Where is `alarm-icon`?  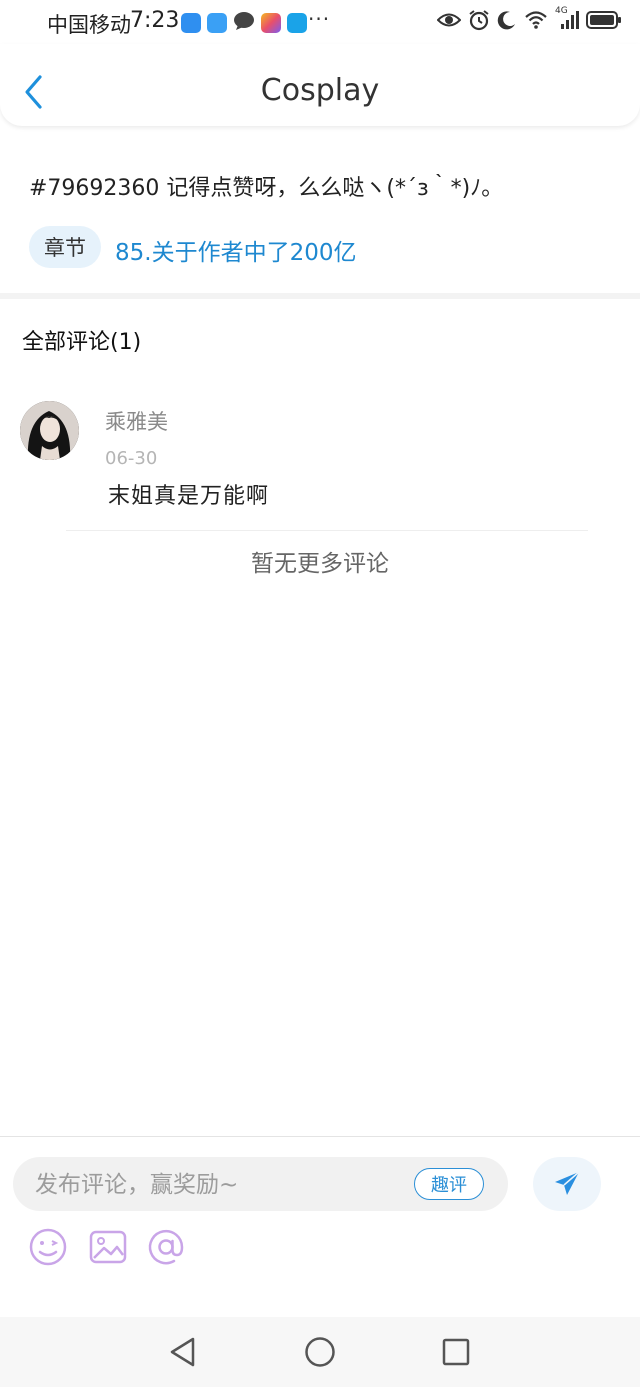
alarm-icon is located at coordinates (479, 22).